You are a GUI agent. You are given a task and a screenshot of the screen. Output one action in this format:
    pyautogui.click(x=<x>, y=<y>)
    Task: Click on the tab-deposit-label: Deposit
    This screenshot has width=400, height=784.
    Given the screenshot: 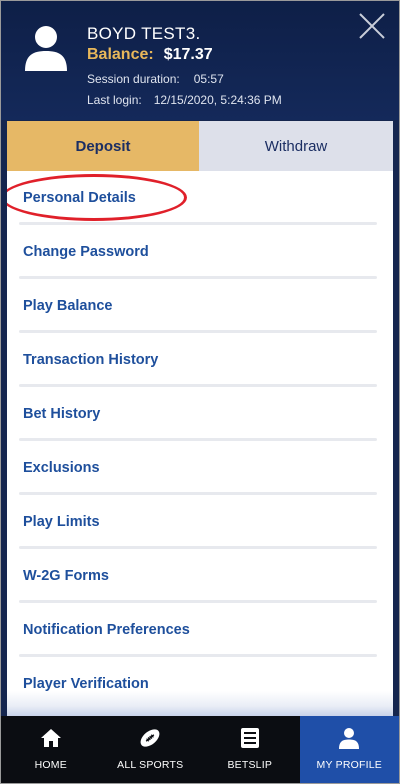 What is the action you would take?
    pyautogui.click(x=103, y=146)
    